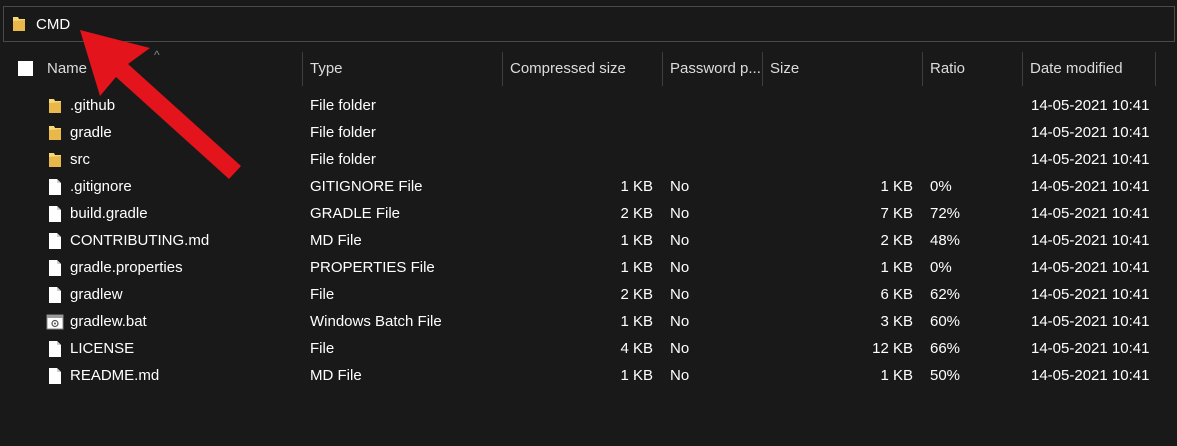 The image size is (1177, 446). What do you see at coordinates (636, 213) in the screenshot?
I see `file-compressed-size: 2 KB` at bounding box center [636, 213].